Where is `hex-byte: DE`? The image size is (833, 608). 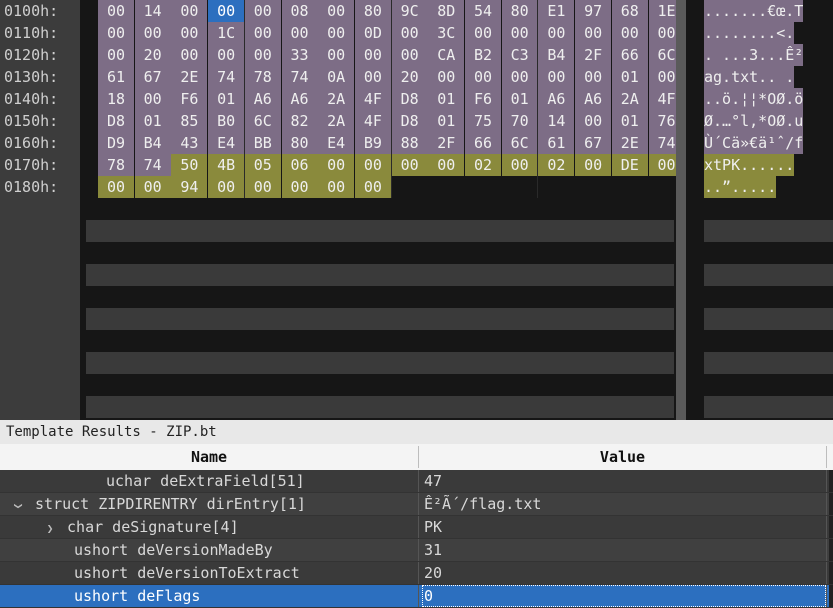
hex-byte: DE is located at coordinates (629, 165).